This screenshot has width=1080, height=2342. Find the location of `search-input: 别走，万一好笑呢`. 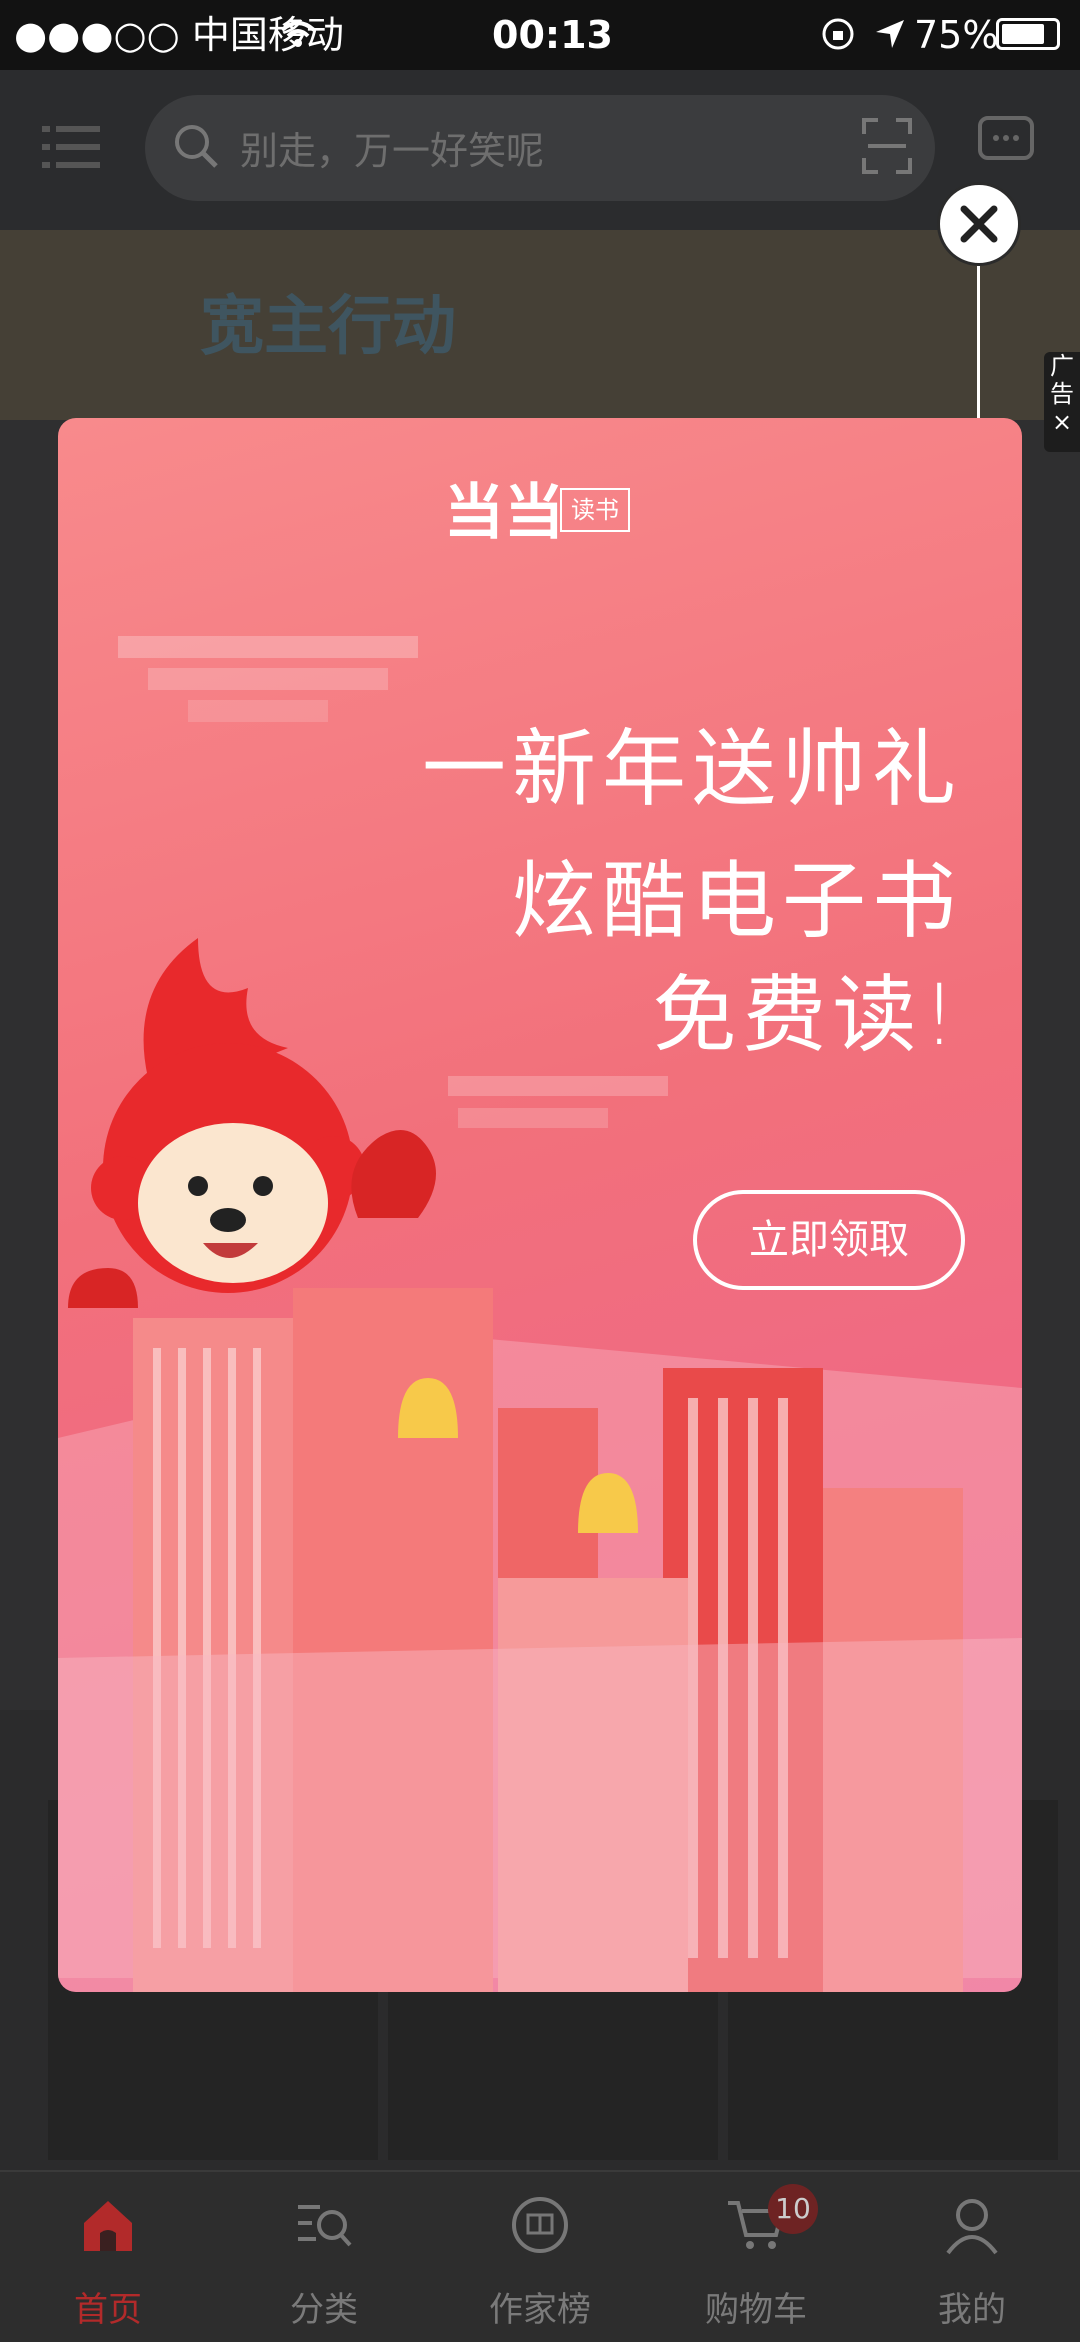

search-input: 别走，万一好笑呢 is located at coordinates (392, 147).